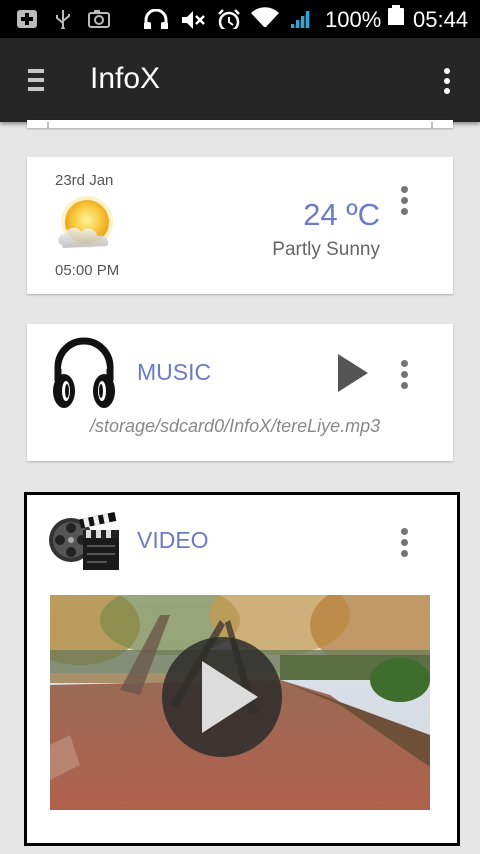 The image size is (480, 854). What do you see at coordinates (448, 81) in the screenshot?
I see `overflow-menu-button` at bounding box center [448, 81].